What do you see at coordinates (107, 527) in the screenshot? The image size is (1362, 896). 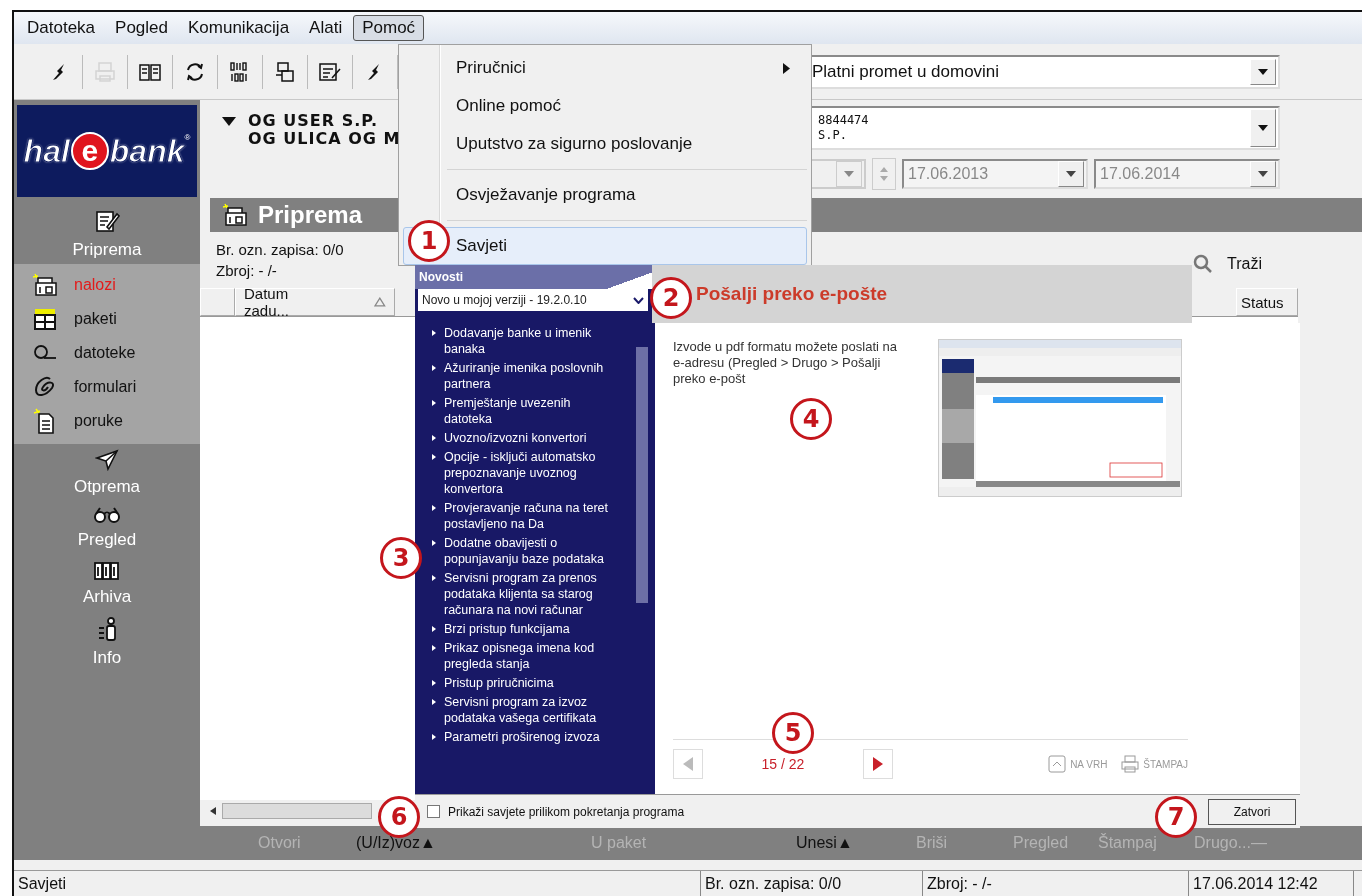 I see `sidebar-section: Pregled` at bounding box center [107, 527].